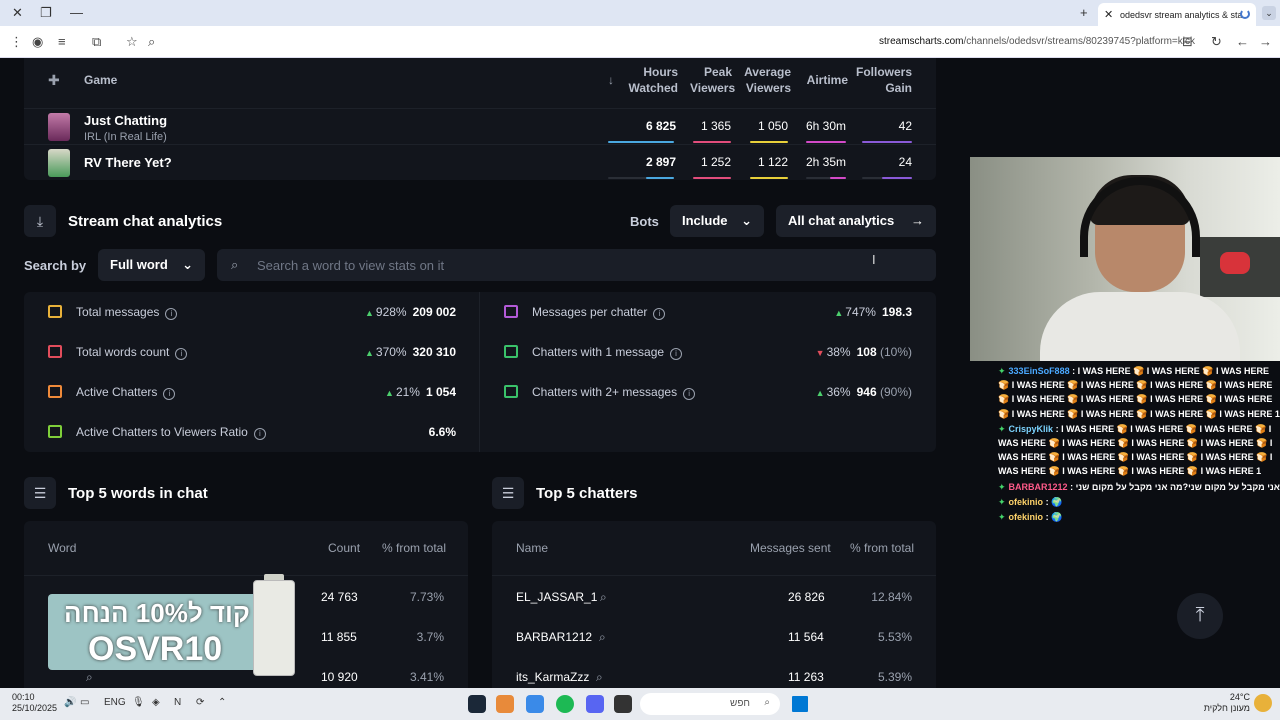  Describe the element at coordinates (1200, 616) in the screenshot. I see `scroll-to-top-icon: ⤒` at that location.